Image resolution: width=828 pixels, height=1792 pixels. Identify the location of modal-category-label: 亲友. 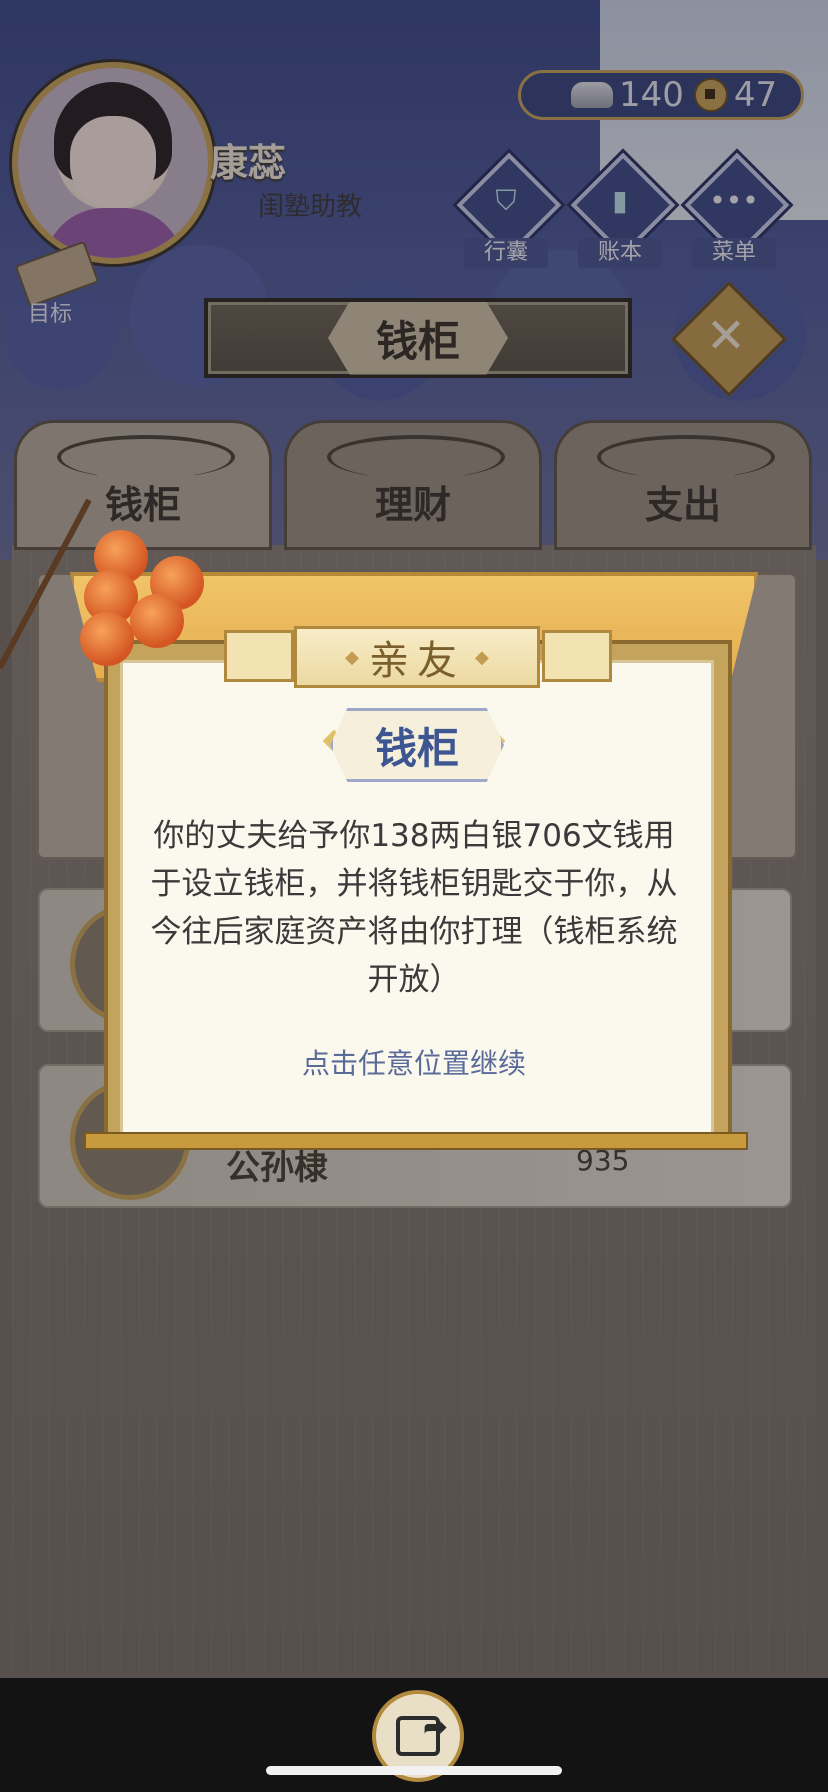
(417, 661).